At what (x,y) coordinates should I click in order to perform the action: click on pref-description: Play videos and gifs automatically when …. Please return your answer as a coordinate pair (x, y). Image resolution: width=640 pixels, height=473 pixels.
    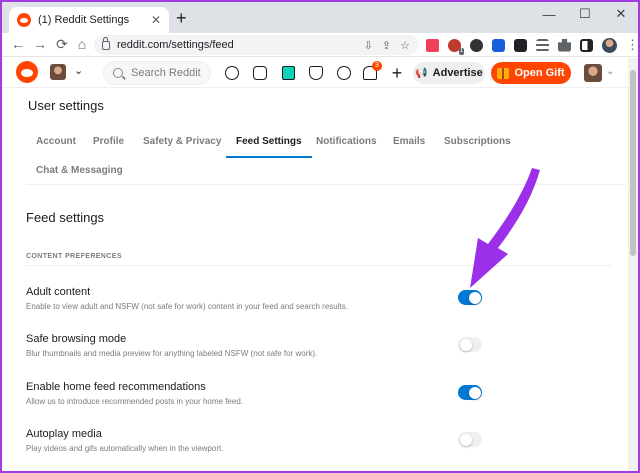
    Looking at the image, I should click on (125, 448).